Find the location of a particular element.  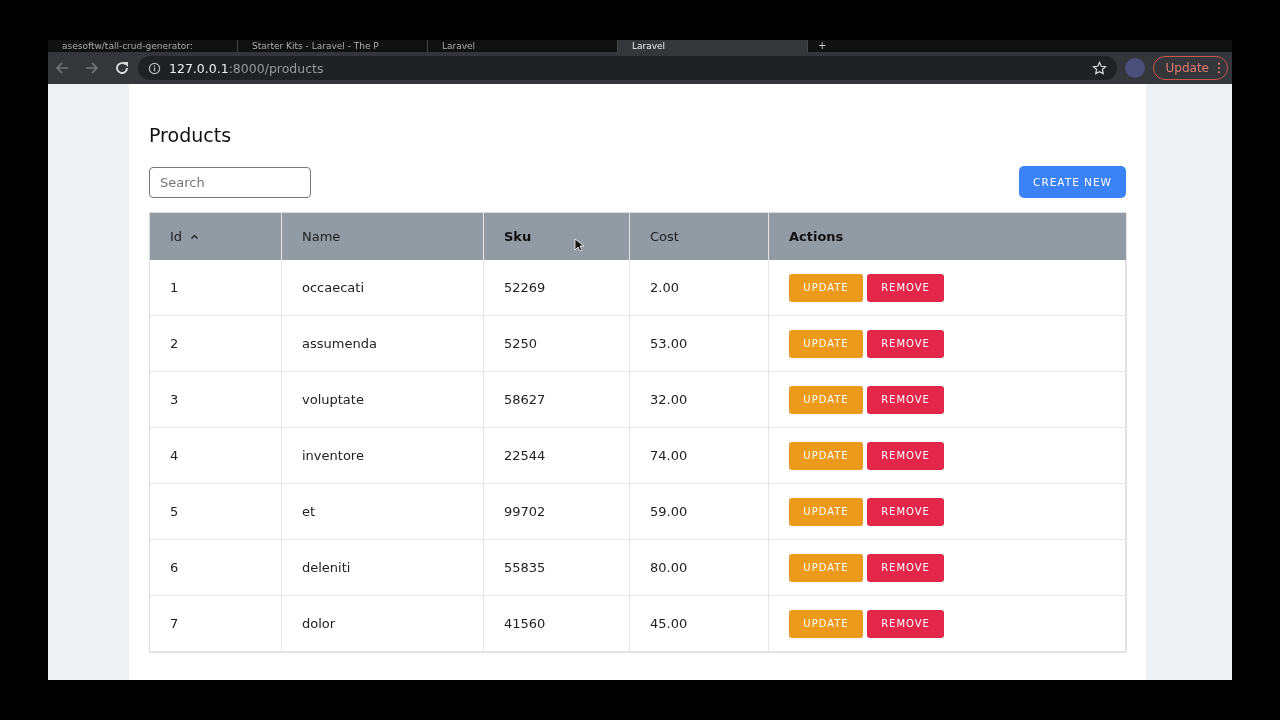

sort-caret-icon is located at coordinates (195, 236).